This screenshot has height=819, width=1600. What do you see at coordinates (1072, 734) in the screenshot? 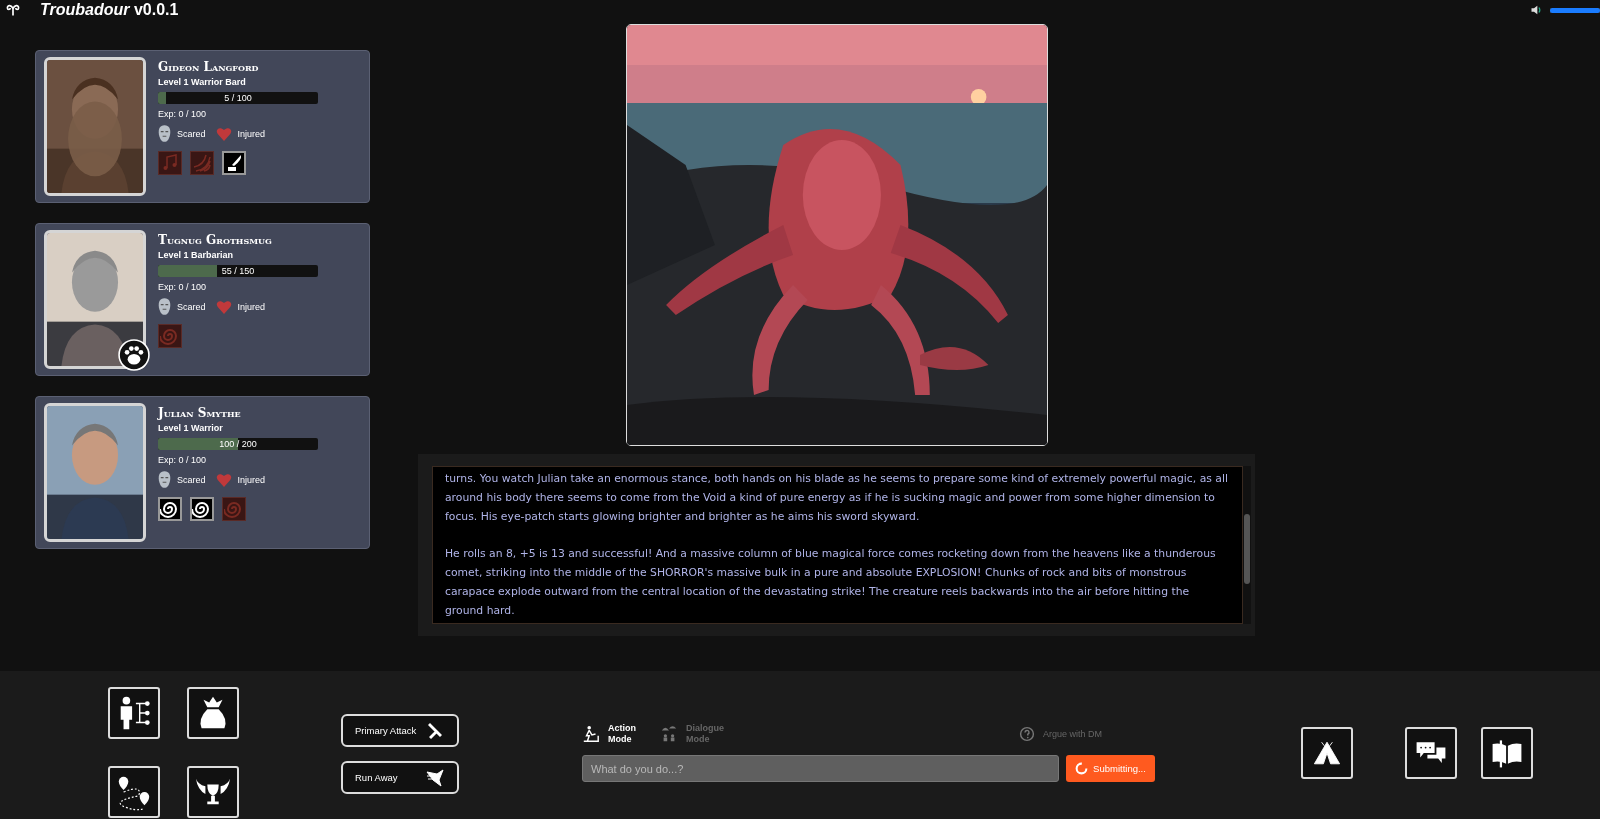
I see `button-label: Argue with DM` at bounding box center [1072, 734].